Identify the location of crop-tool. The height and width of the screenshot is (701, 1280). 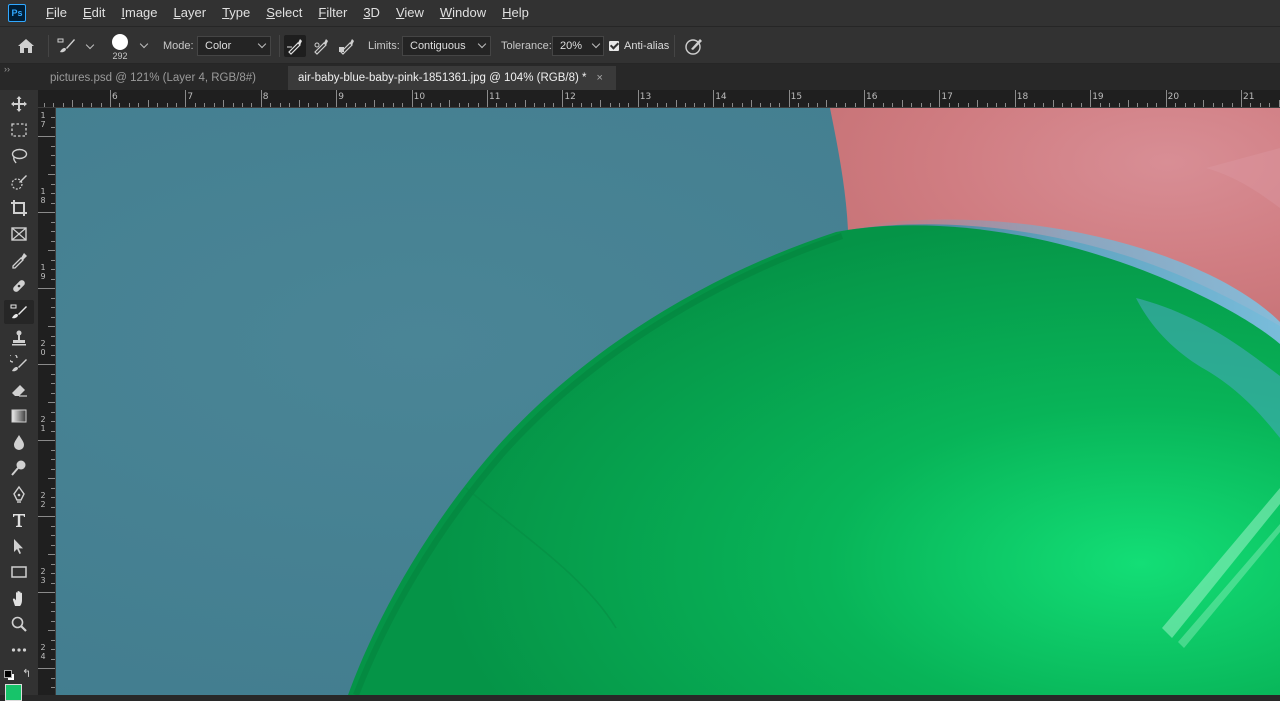
(19, 208).